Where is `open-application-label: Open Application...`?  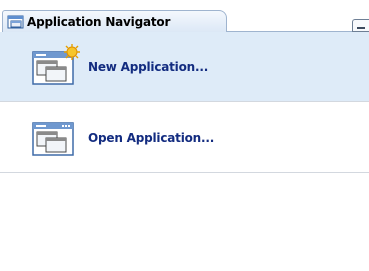
open-application-label: Open Application... is located at coordinates (151, 137).